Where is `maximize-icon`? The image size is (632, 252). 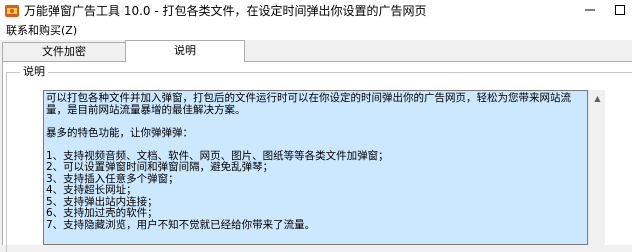
maximize-icon is located at coordinates (620, 11).